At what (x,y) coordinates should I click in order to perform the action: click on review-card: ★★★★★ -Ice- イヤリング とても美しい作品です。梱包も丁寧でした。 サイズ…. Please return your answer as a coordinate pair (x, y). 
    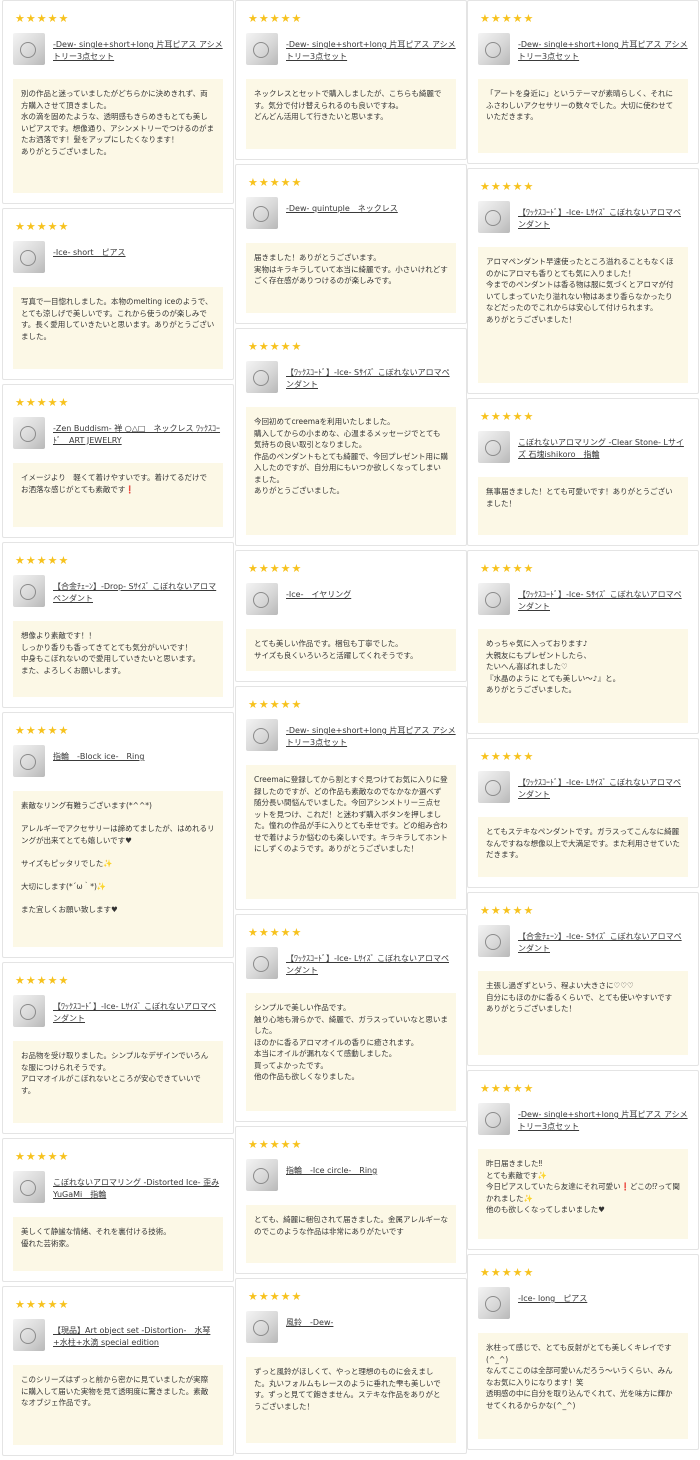
    Looking at the image, I should click on (351, 616).